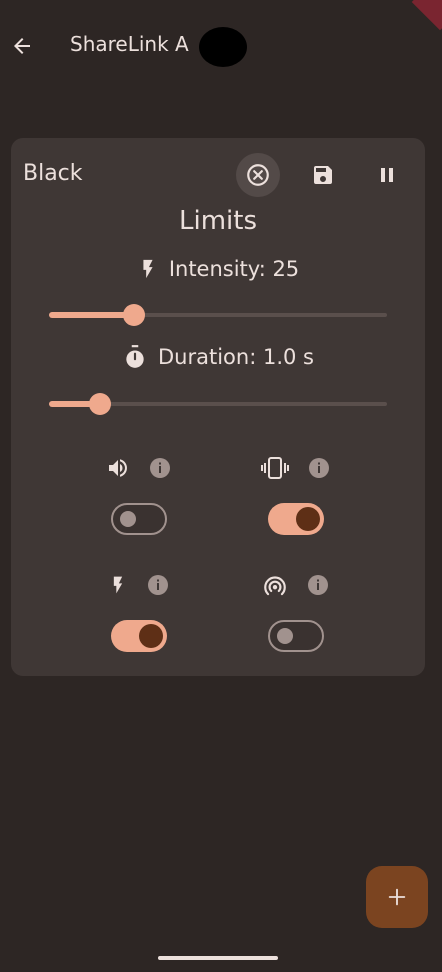 Image resolution: width=442 pixels, height=972 pixels. What do you see at coordinates (218, 315) in the screenshot?
I see `intensity-slider` at bounding box center [218, 315].